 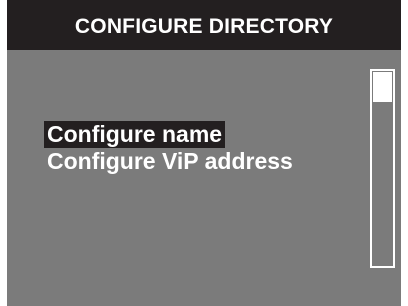 What do you see at coordinates (382, 168) in the screenshot?
I see `scrollbar` at bounding box center [382, 168].